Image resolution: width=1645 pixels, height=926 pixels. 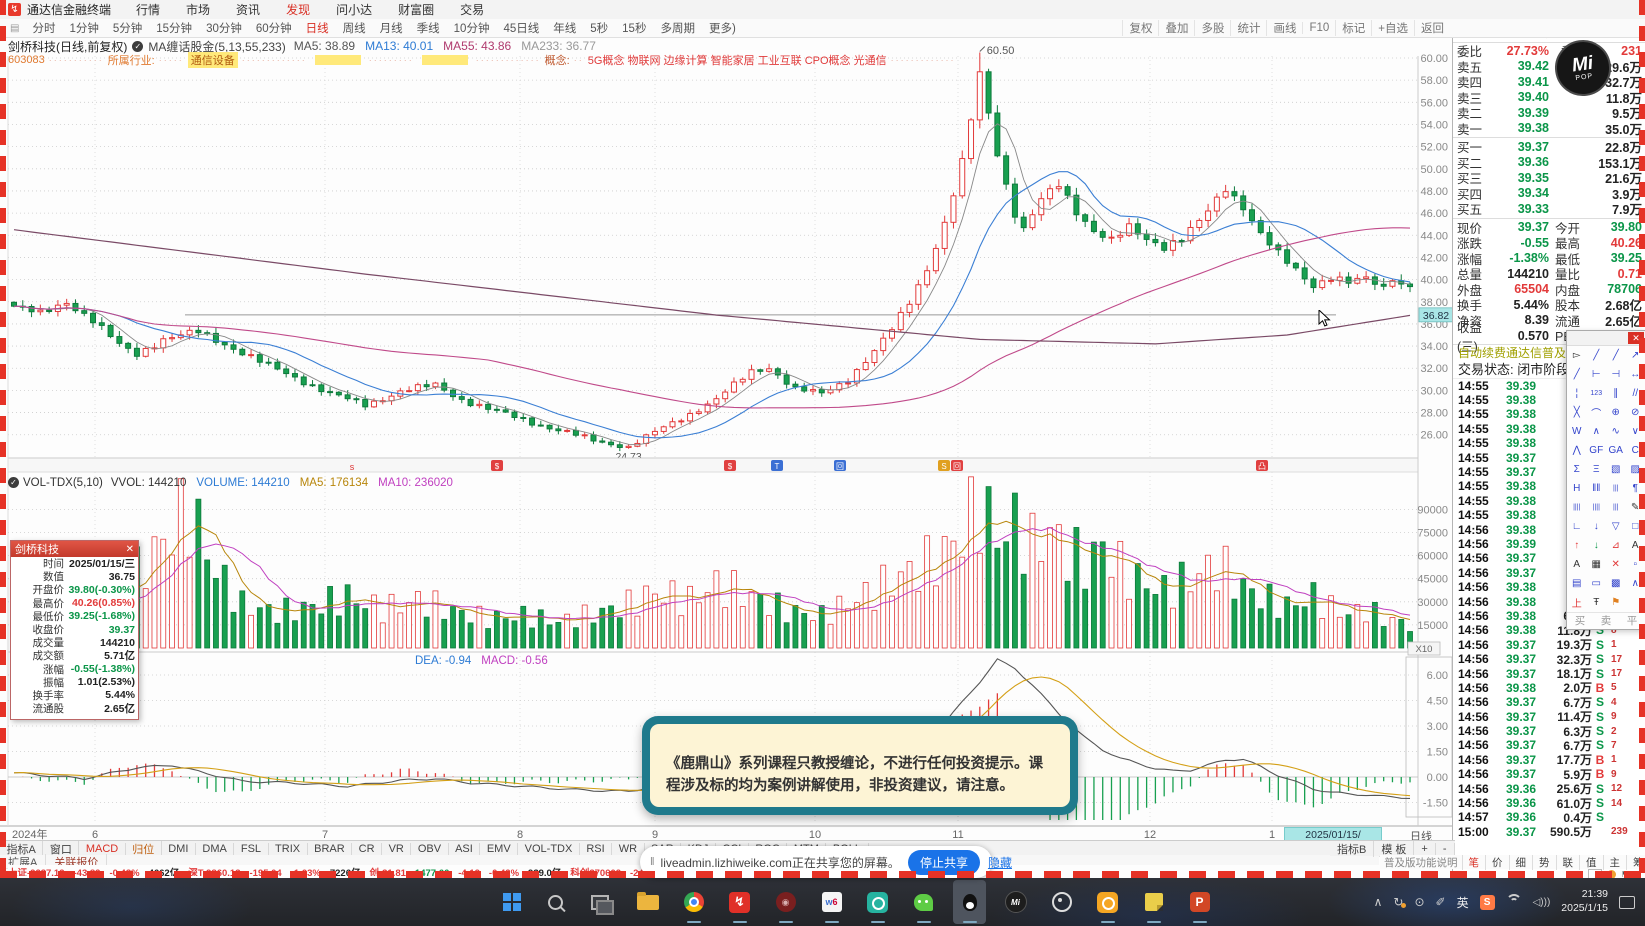 What do you see at coordinates (1635, 393) in the screenshot?
I see `draw-tool-2-3: //` at bounding box center [1635, 393].